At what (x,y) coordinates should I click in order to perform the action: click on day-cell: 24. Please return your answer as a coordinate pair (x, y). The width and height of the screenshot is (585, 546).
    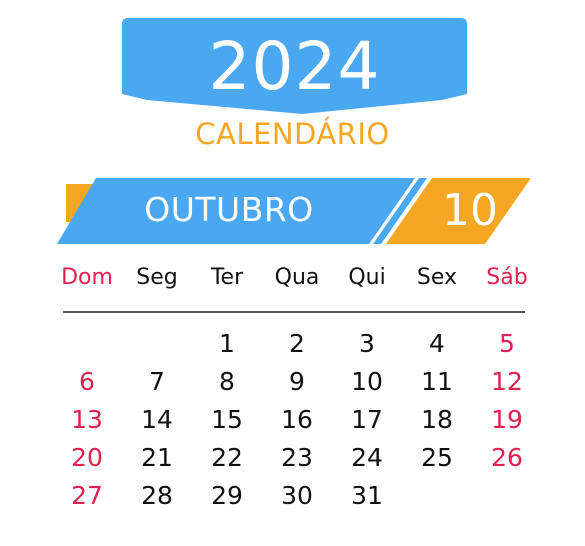
    Looking at the image, I should click on (367, 457).